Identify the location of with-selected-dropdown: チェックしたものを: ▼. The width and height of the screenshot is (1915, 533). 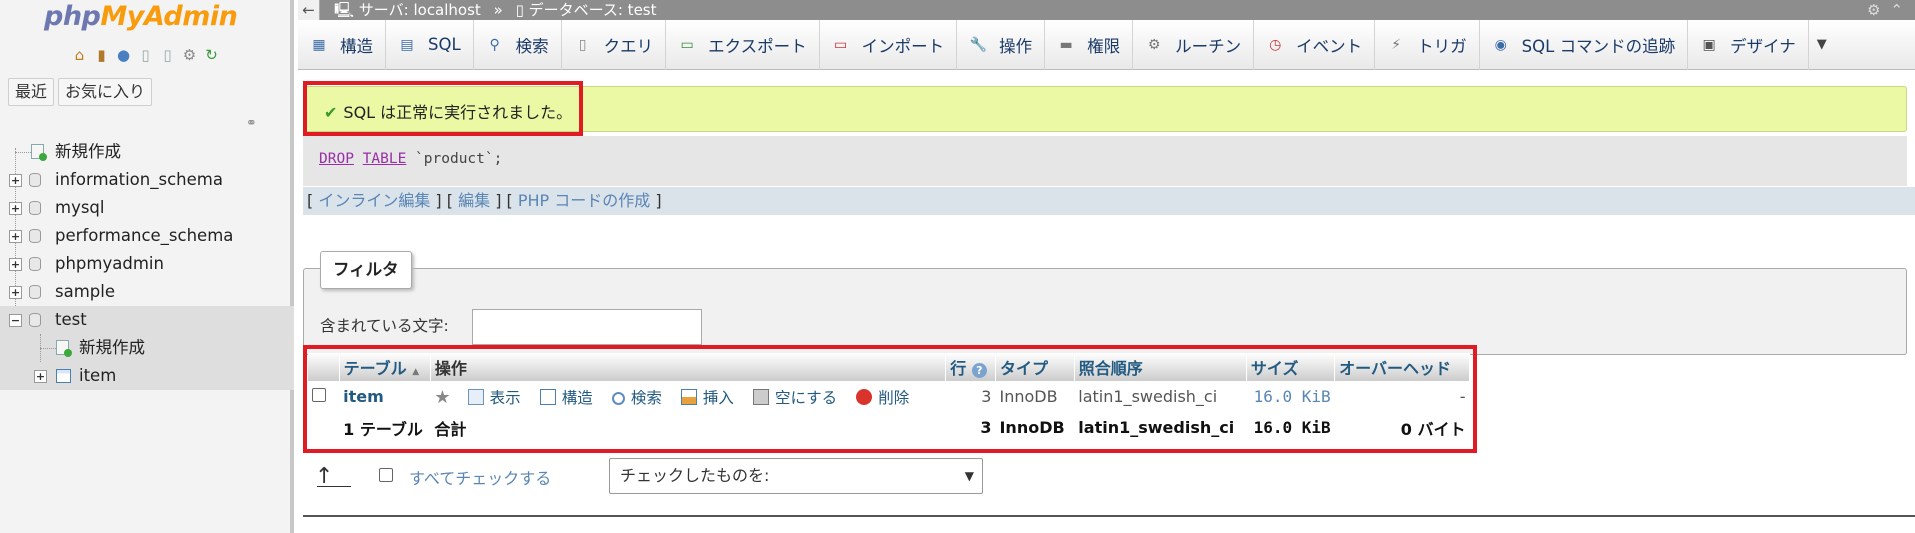
(796, 476).